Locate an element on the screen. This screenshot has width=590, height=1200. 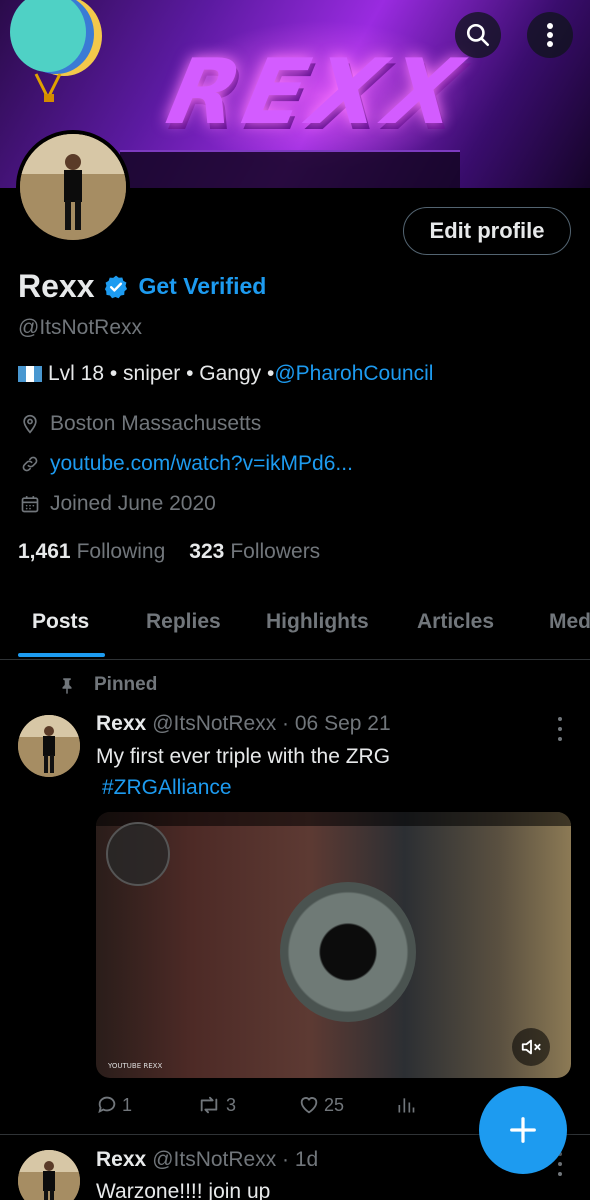
sniper-scope-graphic is located at coordinates (348, 952).